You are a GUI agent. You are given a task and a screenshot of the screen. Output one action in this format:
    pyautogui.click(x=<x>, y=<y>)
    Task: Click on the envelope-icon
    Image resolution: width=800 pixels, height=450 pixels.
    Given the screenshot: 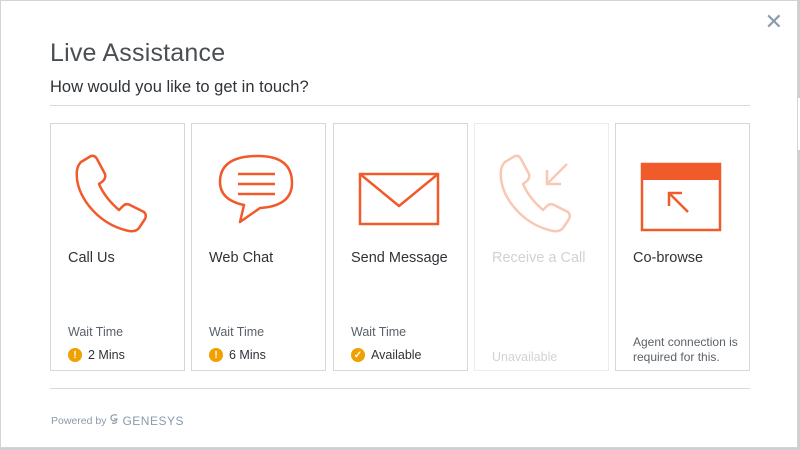 What is the action you would take?
    pyautogui.click(x=400, y=195)
    